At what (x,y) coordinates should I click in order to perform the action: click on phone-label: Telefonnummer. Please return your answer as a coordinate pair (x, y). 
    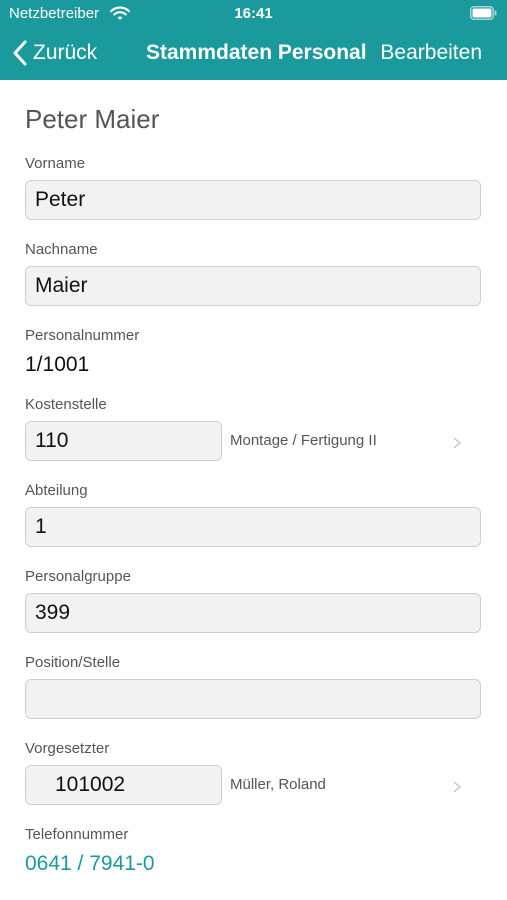
    Looking at the image, I should click on (77, 834).